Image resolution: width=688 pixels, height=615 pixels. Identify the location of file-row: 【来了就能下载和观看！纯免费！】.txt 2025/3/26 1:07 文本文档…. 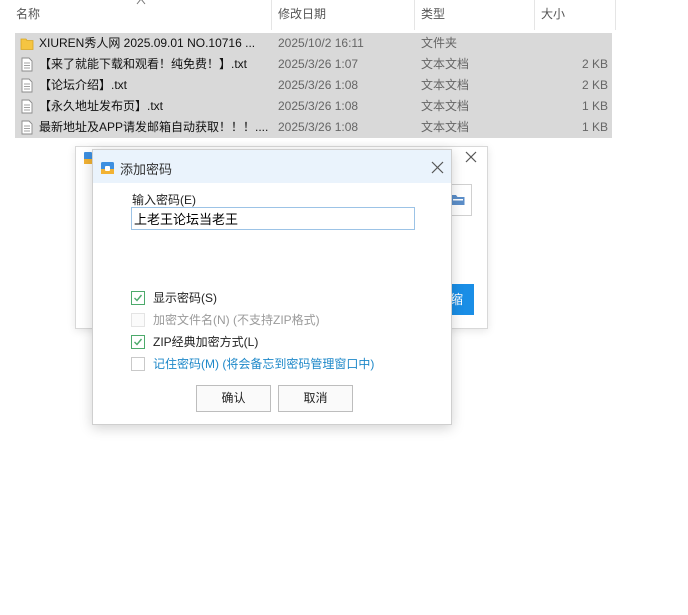
(313, 64).